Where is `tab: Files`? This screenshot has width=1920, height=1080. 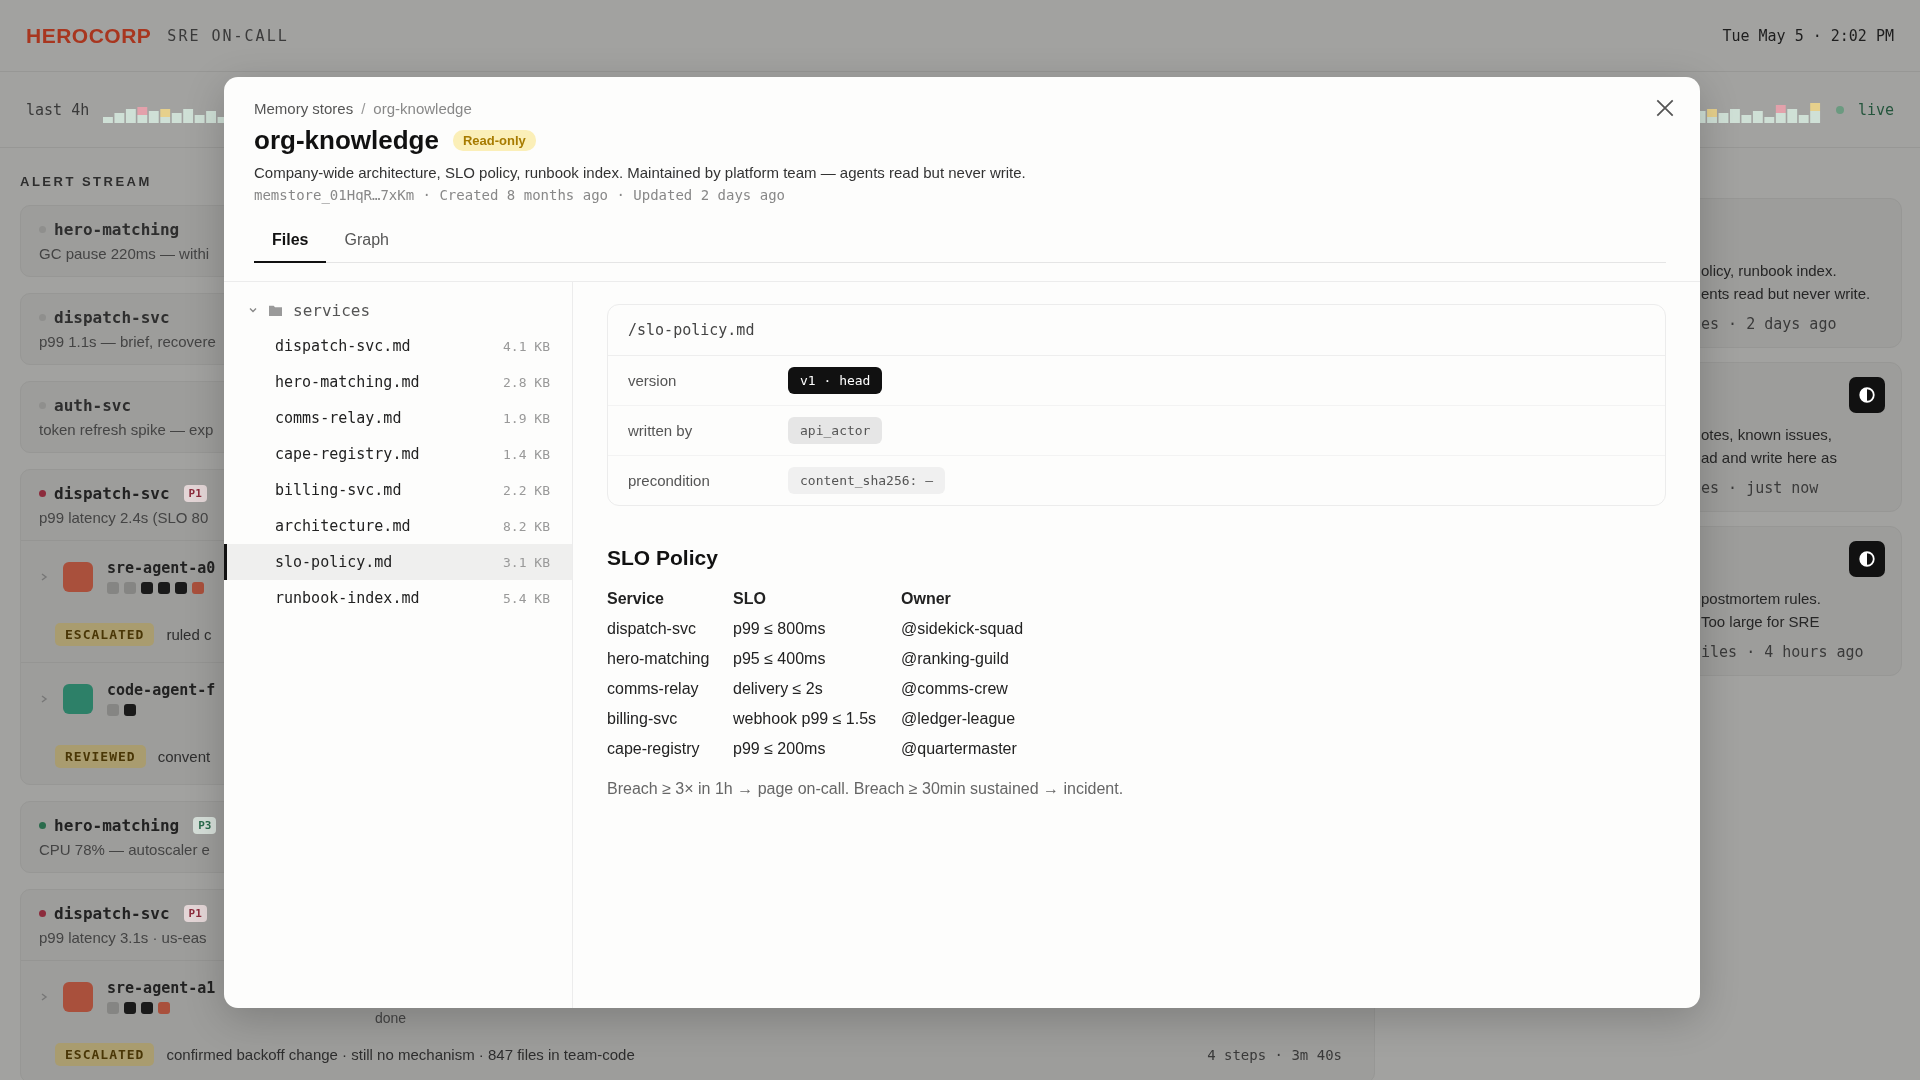 tab: Files is located at coordinates (290, 243).